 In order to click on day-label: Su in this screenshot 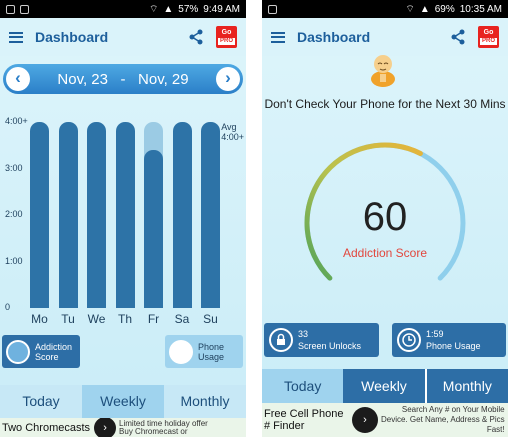, I will do `click(210, 319)`.